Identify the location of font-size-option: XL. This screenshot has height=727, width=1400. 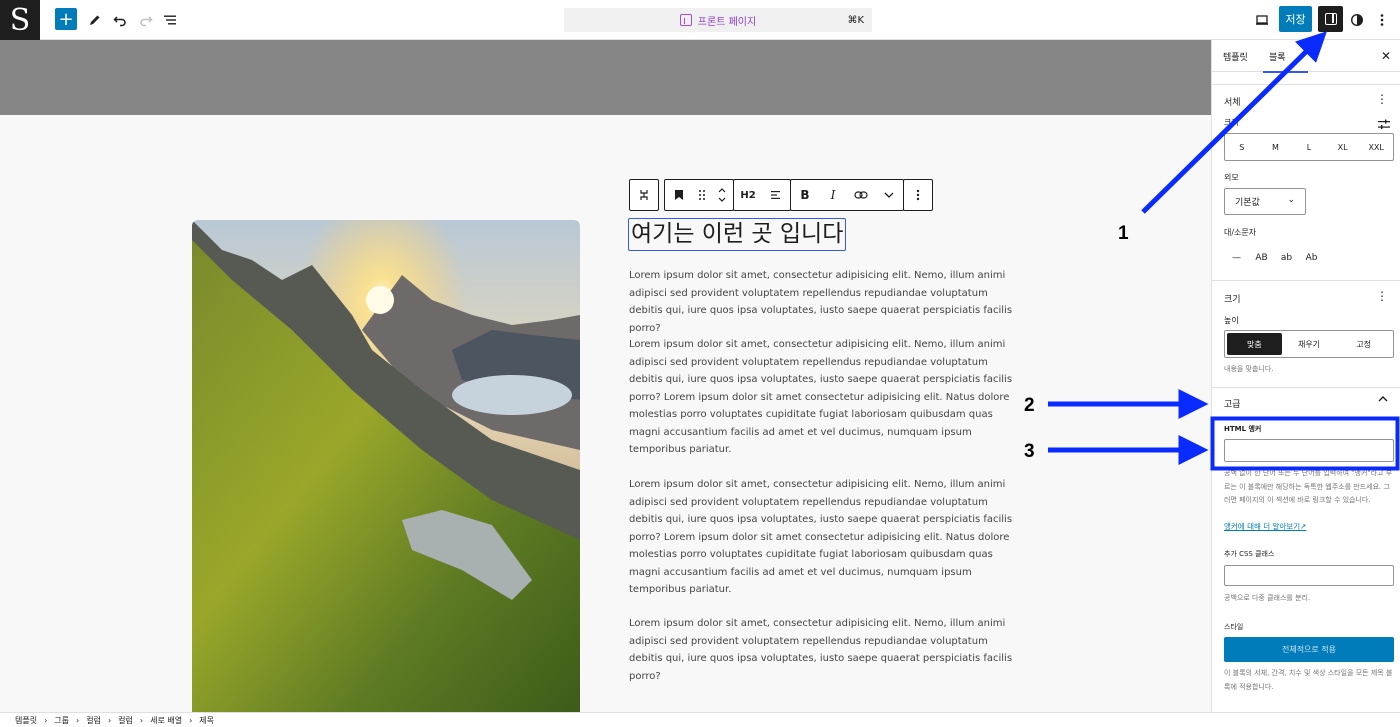
(1343, 147).